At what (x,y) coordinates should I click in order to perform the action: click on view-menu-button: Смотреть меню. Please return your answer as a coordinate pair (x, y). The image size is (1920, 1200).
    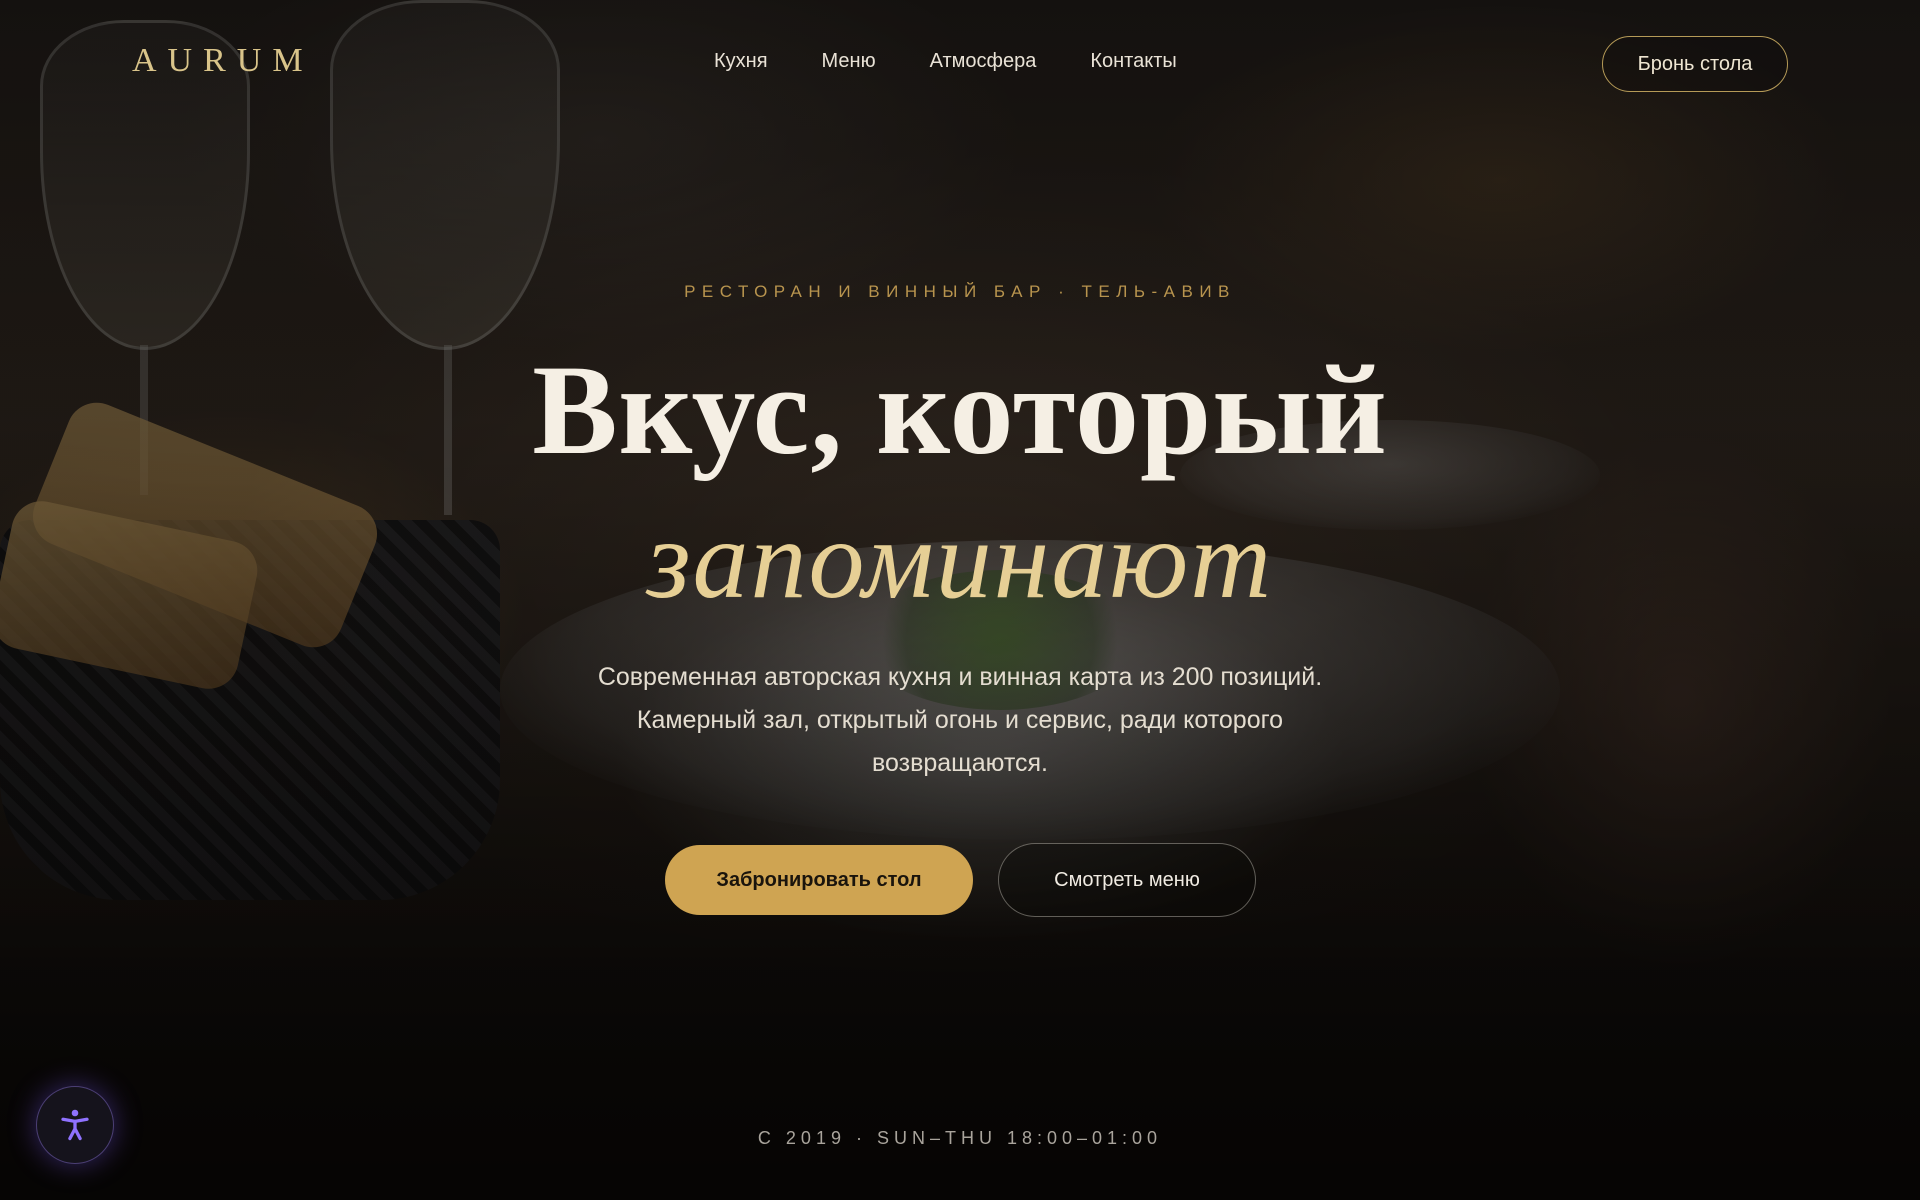
    Looking at the image, I should click on (1127, 880).